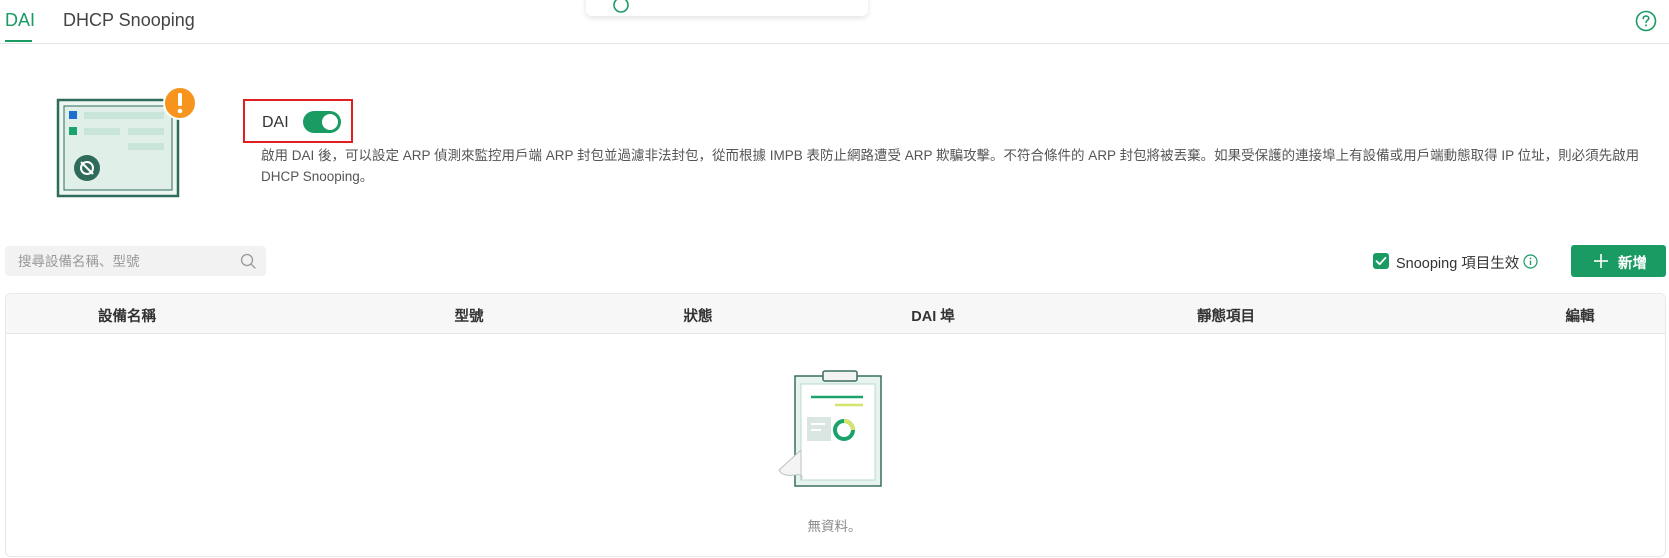  What do you see at coordinates (698, 317) in the screenshot?
I see `column-status: 狀態` at bounding box center [698, 317].